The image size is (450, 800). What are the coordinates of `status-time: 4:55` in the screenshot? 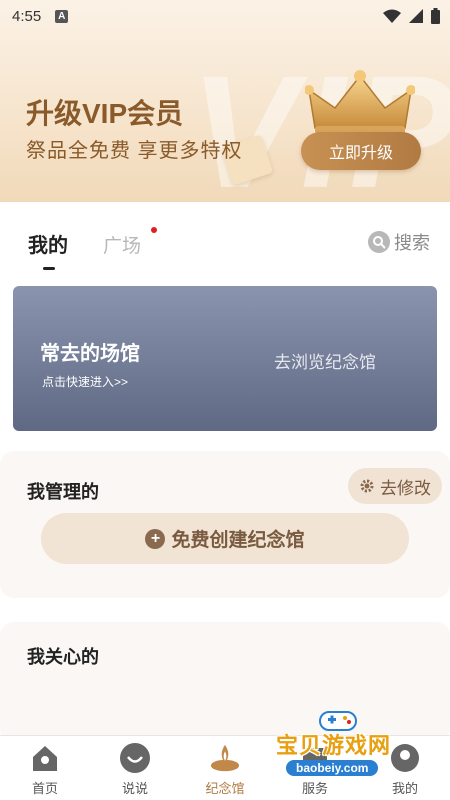 It's located at (27, 16).